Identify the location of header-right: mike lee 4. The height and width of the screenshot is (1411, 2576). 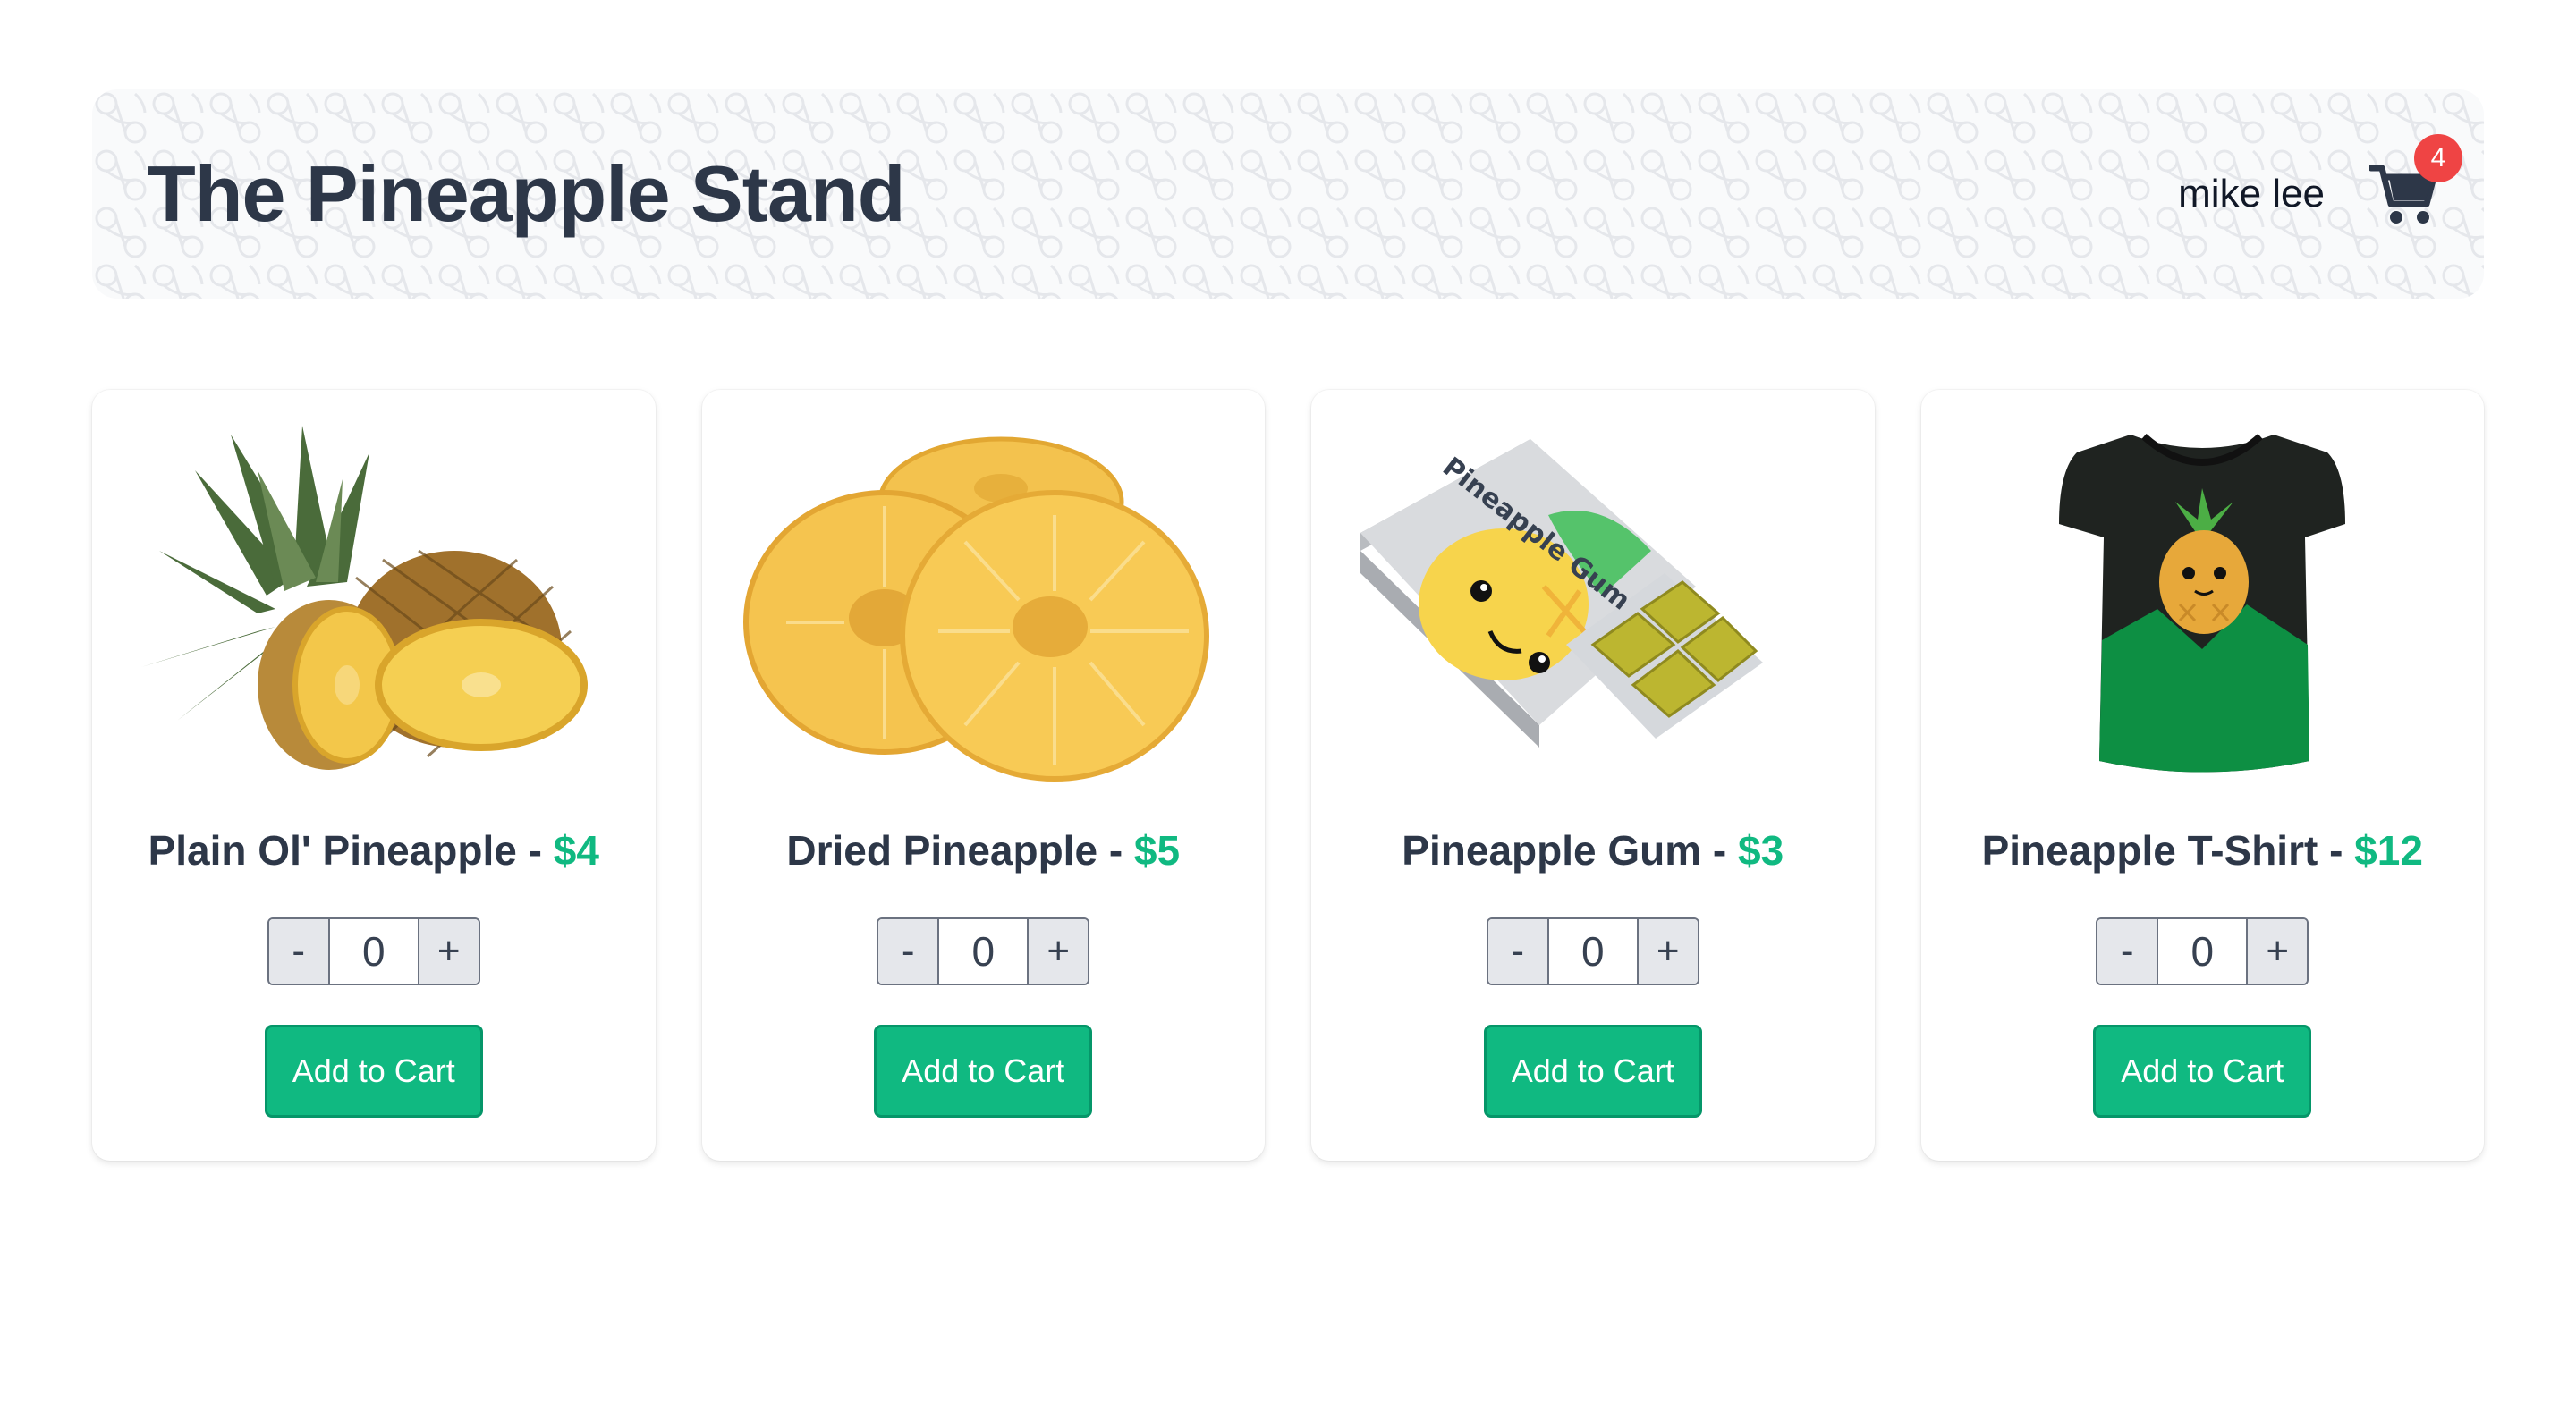
(2320, 180).